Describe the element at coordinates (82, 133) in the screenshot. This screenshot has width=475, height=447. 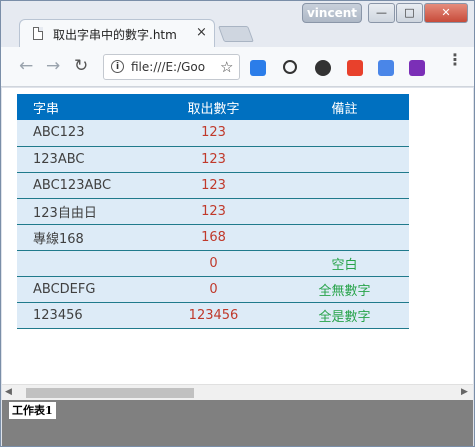
I see `cell-string: ABC123` at that location.